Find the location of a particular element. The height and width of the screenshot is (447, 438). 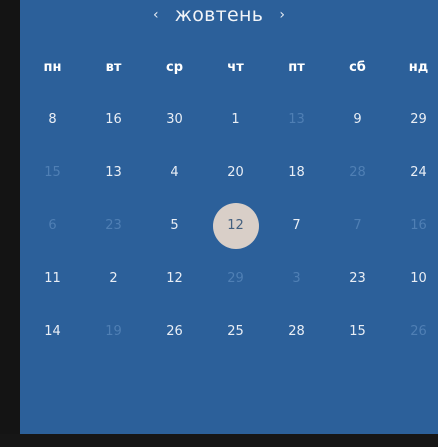

day-cell: 14 is located at coordinates (52, 331).